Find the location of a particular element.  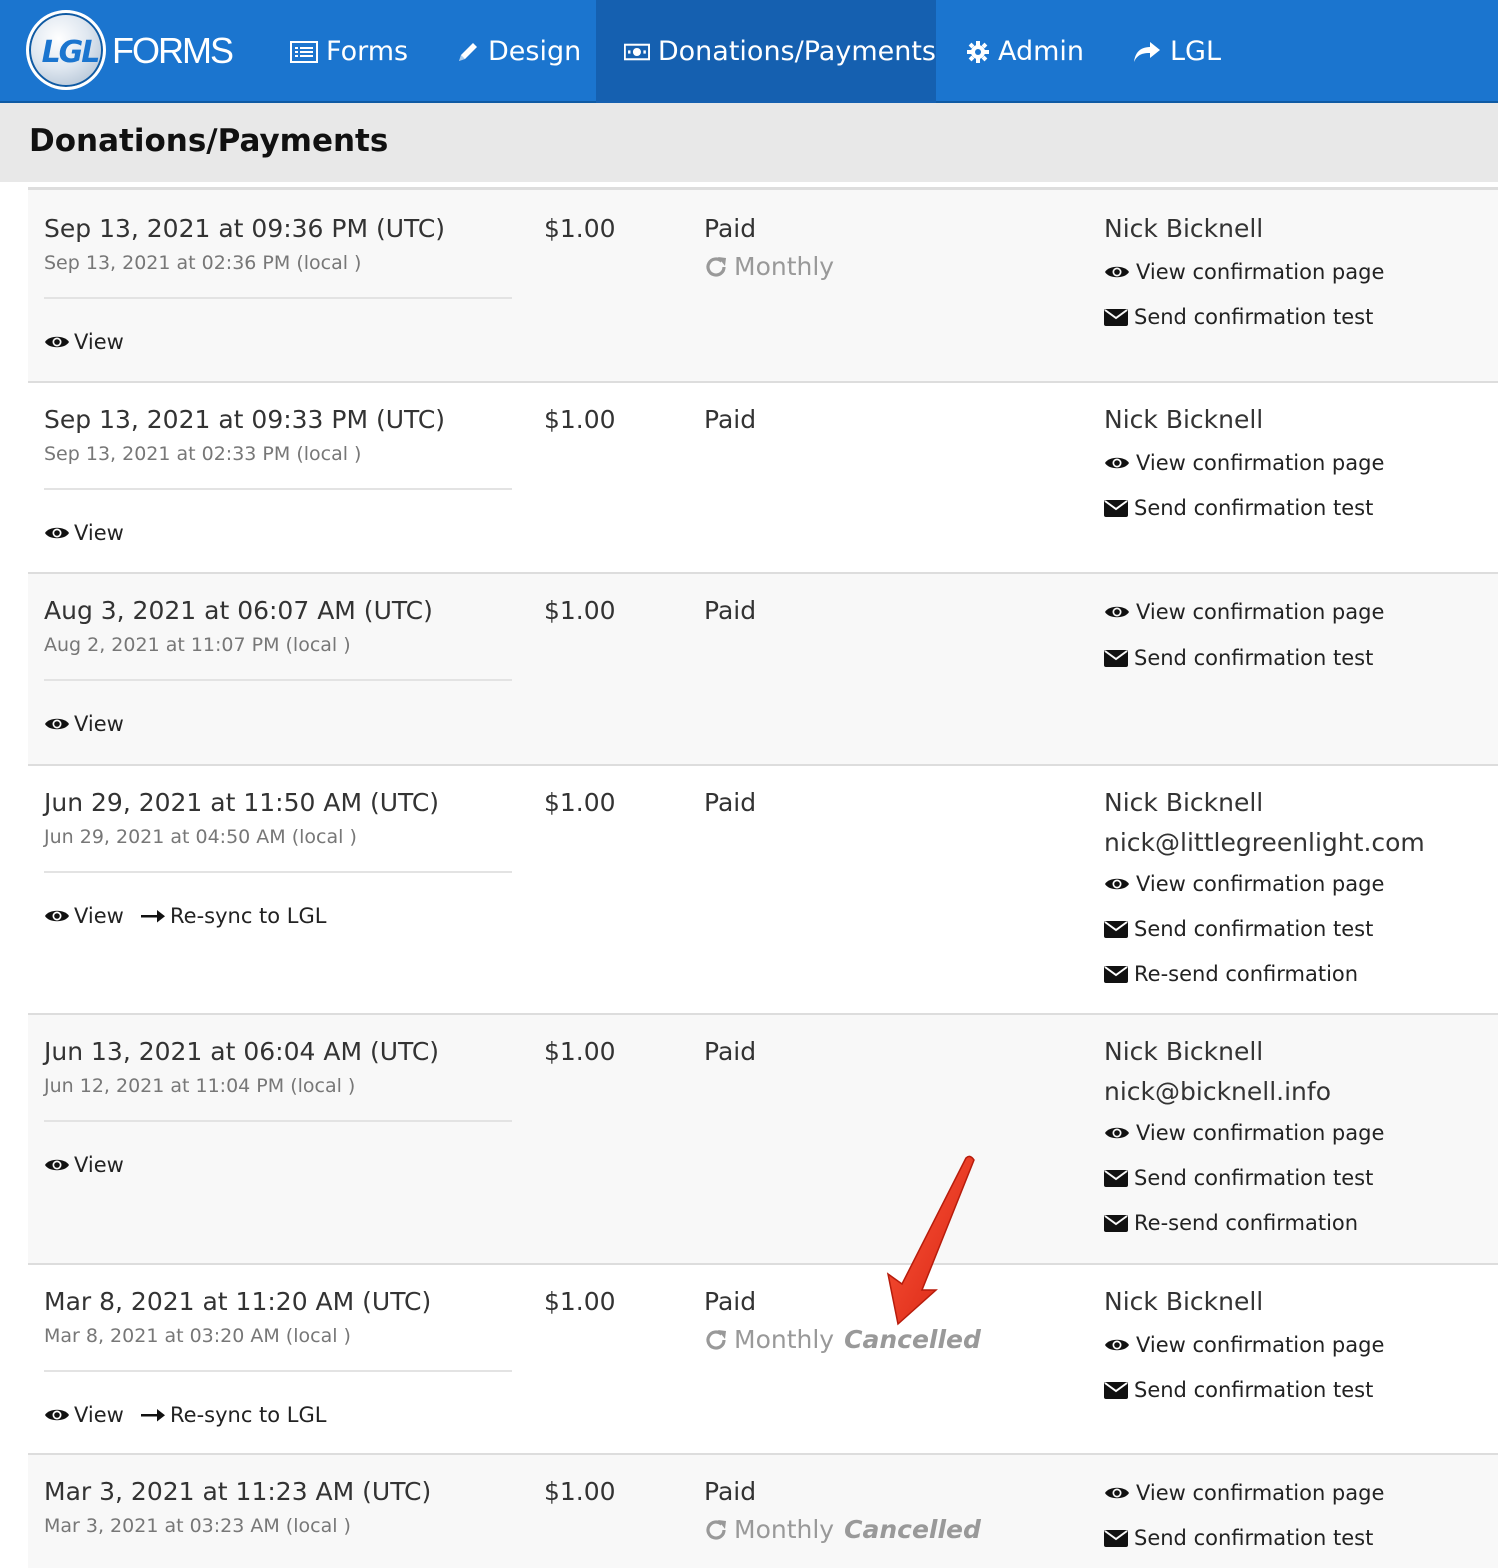

recurring-info: Monthly Cancelled is located at coordinates (842, 1529).